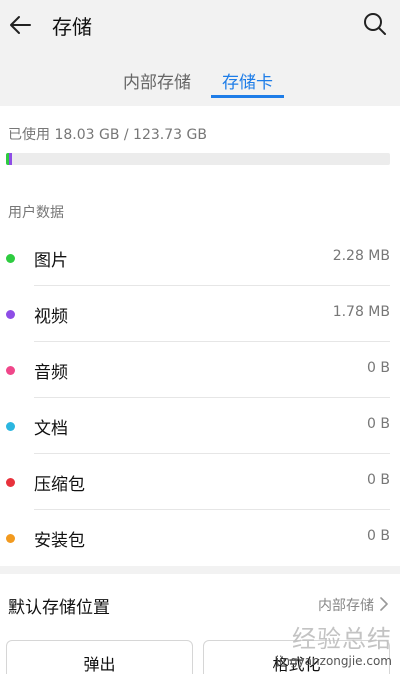 The width and height of the screenshot is (400, 674). Describe the element at coordinates (99, 657) in the screenshot. I see `eject-button: 弹出` at that location.